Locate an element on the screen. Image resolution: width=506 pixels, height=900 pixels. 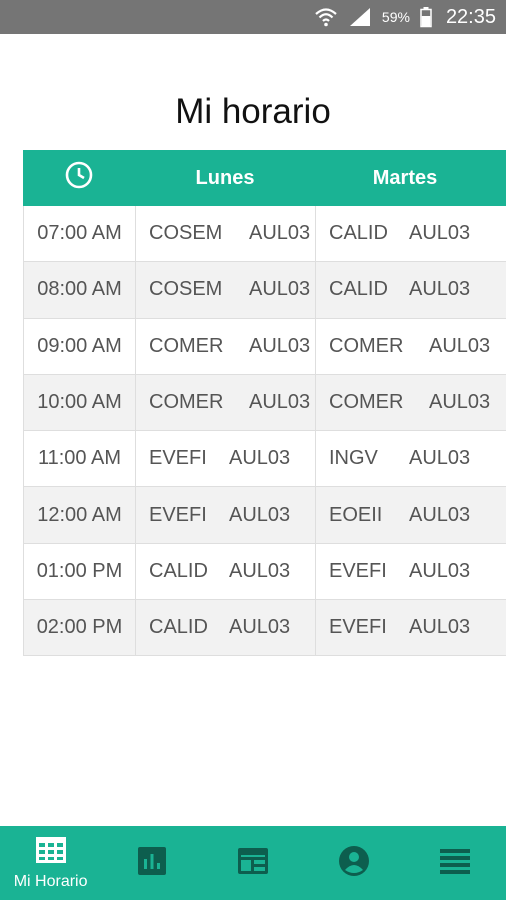
header-time-column is located at coordinates (79, 178).